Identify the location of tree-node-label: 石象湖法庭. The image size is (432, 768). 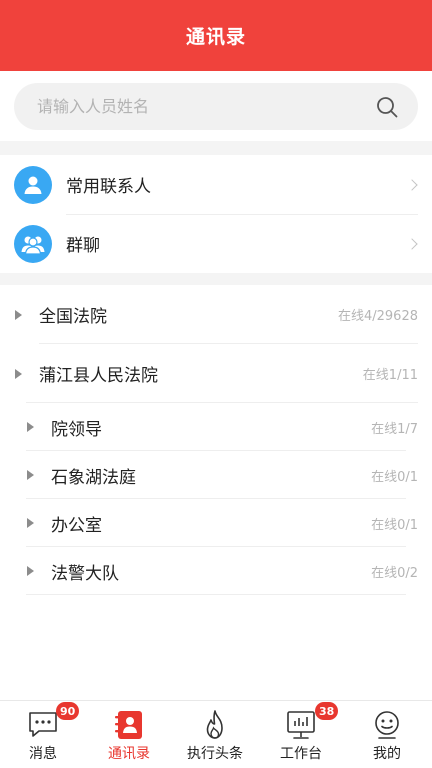
(93, 477).